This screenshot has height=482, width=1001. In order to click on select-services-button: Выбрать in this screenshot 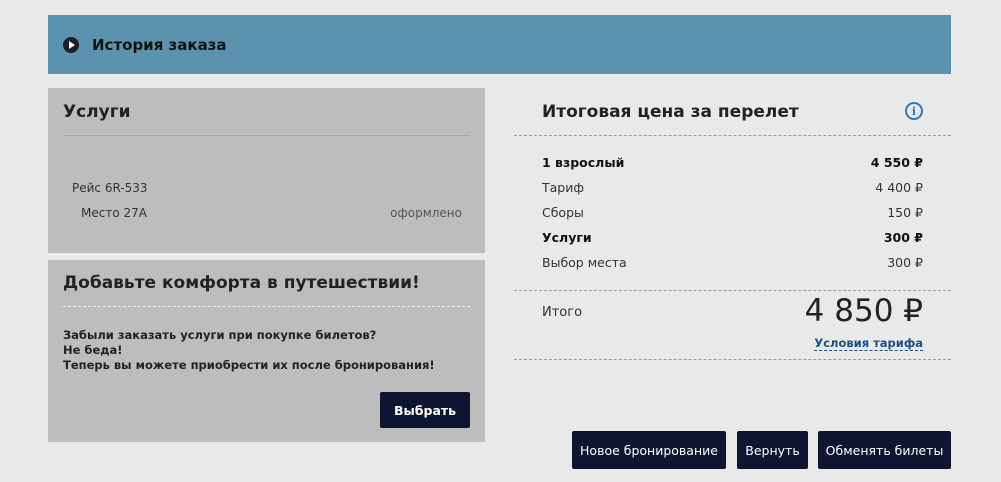, I will do `click(425, 410)`.